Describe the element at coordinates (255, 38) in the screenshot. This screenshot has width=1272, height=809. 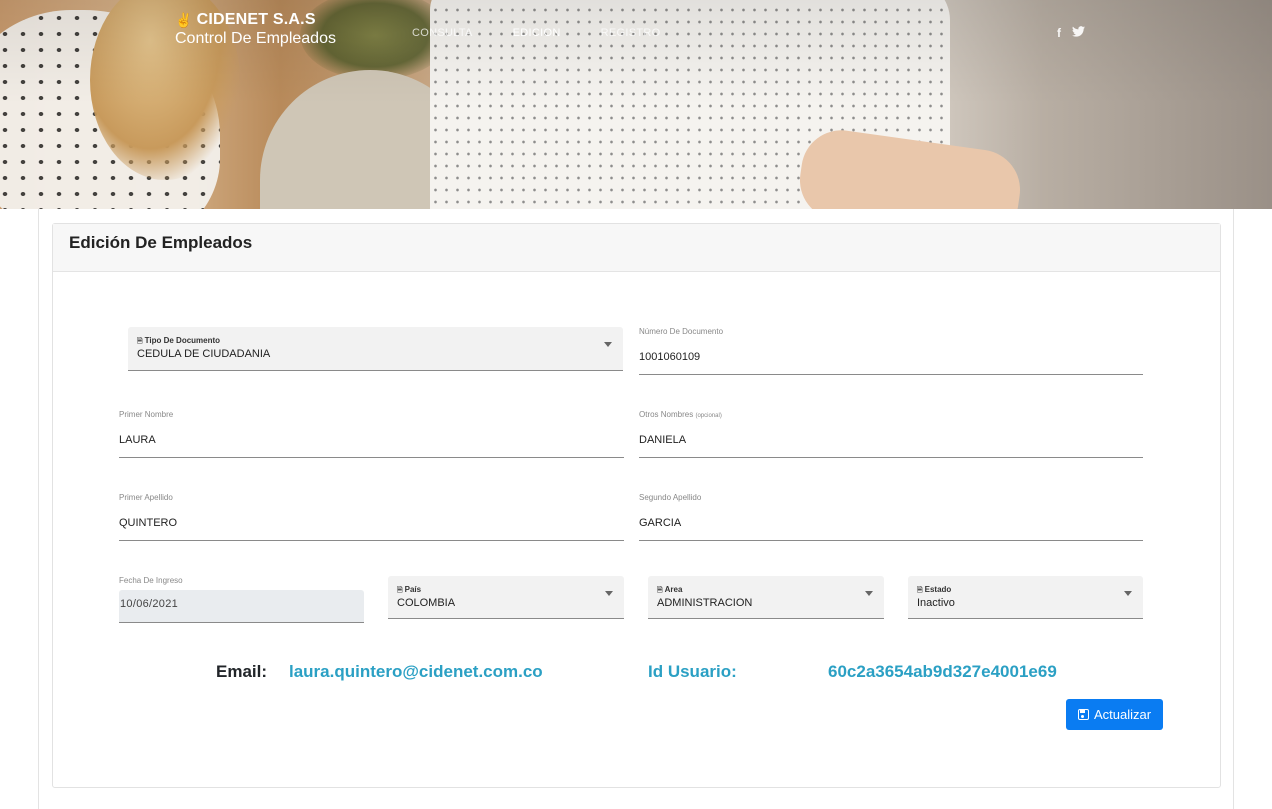
I see `brand-subtitle: Control De Empleados` at that location.